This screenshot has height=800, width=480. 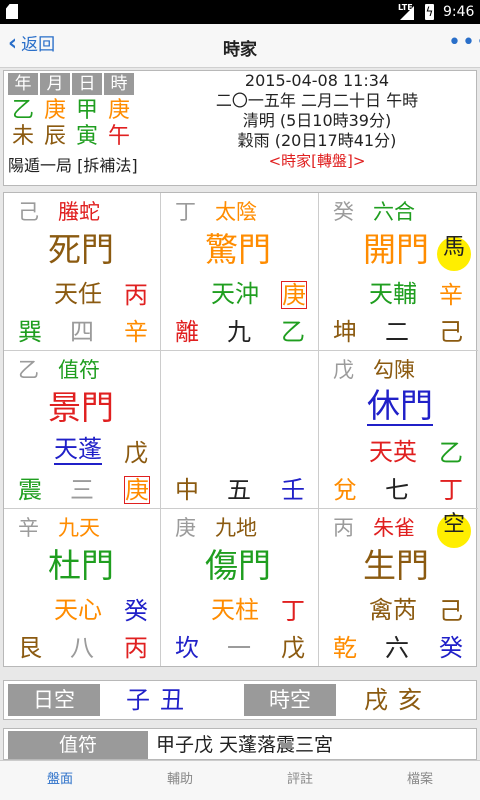 I want to click on hour-branch: 午, so click(x=118, y=136).